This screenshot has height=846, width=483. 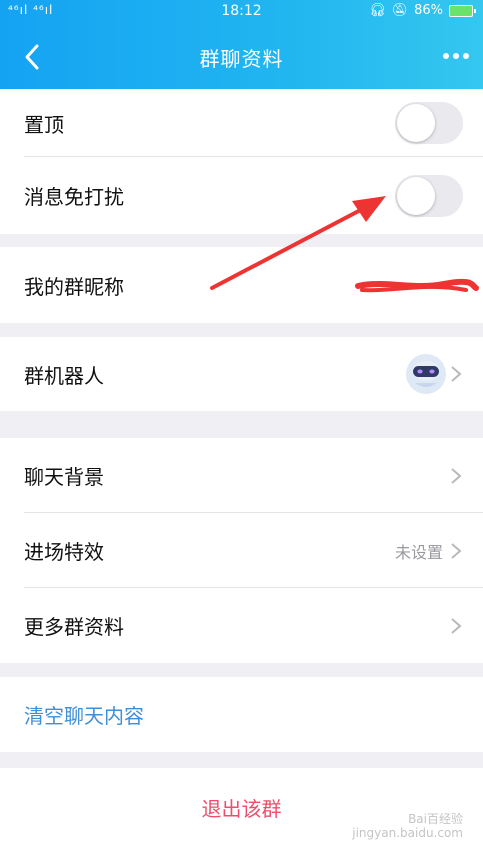 What do you see at coordinates (241, 12) in the screenshot?
I see `status-bar: ⁴⁶ıl ⁴⁶ıl 18:12 🎧︎ 🔕︎ 86%` at bounding box center [241, 12].